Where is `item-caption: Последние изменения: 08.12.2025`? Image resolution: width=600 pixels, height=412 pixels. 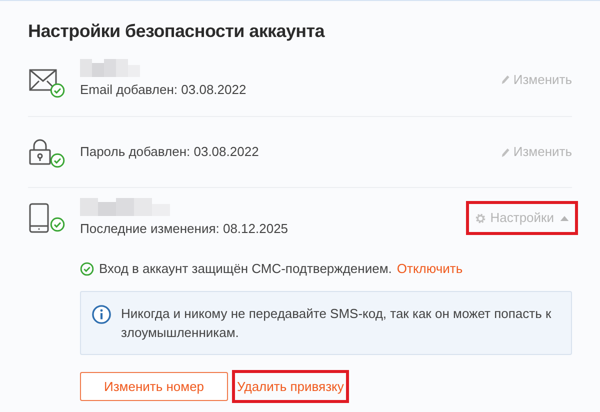 item-caption: Последние изменения: 08.12.2025 is located at coordinates (185, 229).